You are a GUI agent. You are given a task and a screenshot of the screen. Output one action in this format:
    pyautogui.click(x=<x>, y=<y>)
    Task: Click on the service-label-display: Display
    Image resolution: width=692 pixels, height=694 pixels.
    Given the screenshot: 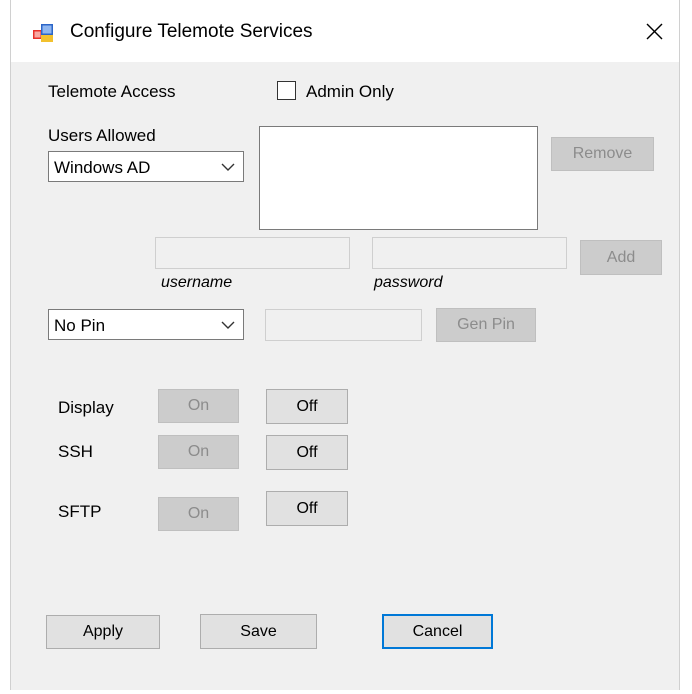 What is the action you would take?
    pyautogui.click(x=86, y=407)
    